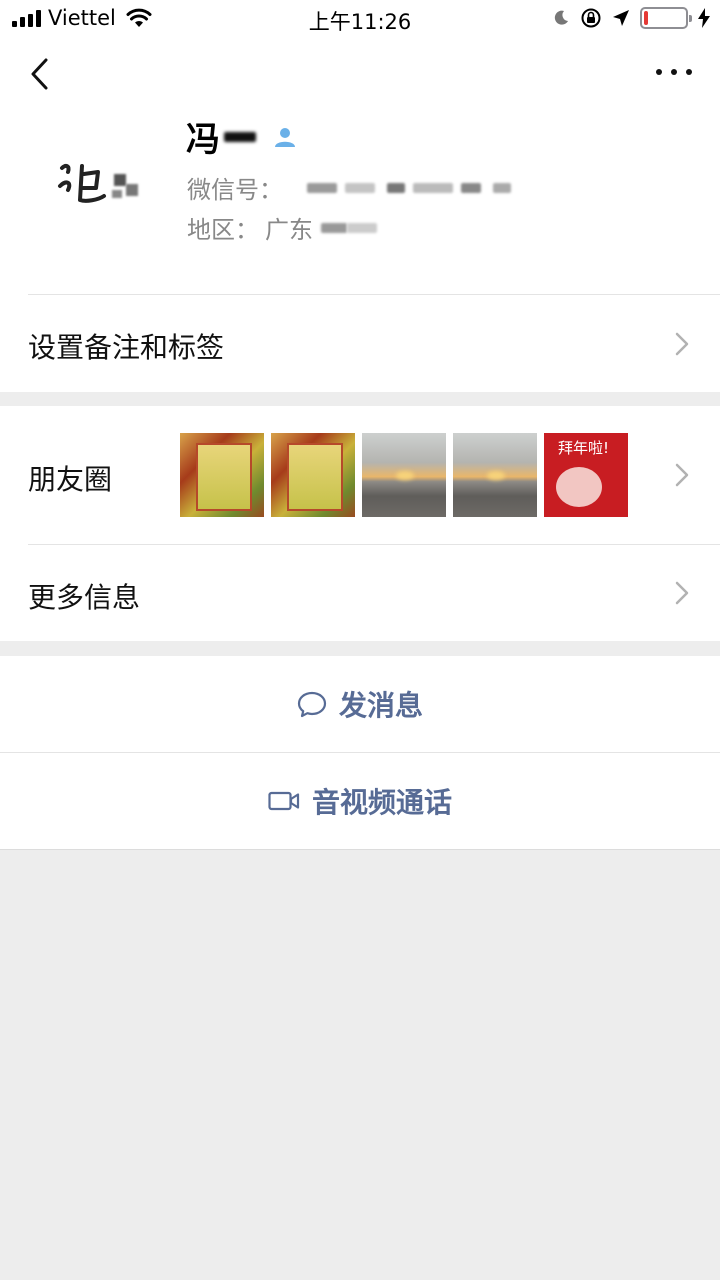  I want to click on contact-name: 冯, so click(242, 136).